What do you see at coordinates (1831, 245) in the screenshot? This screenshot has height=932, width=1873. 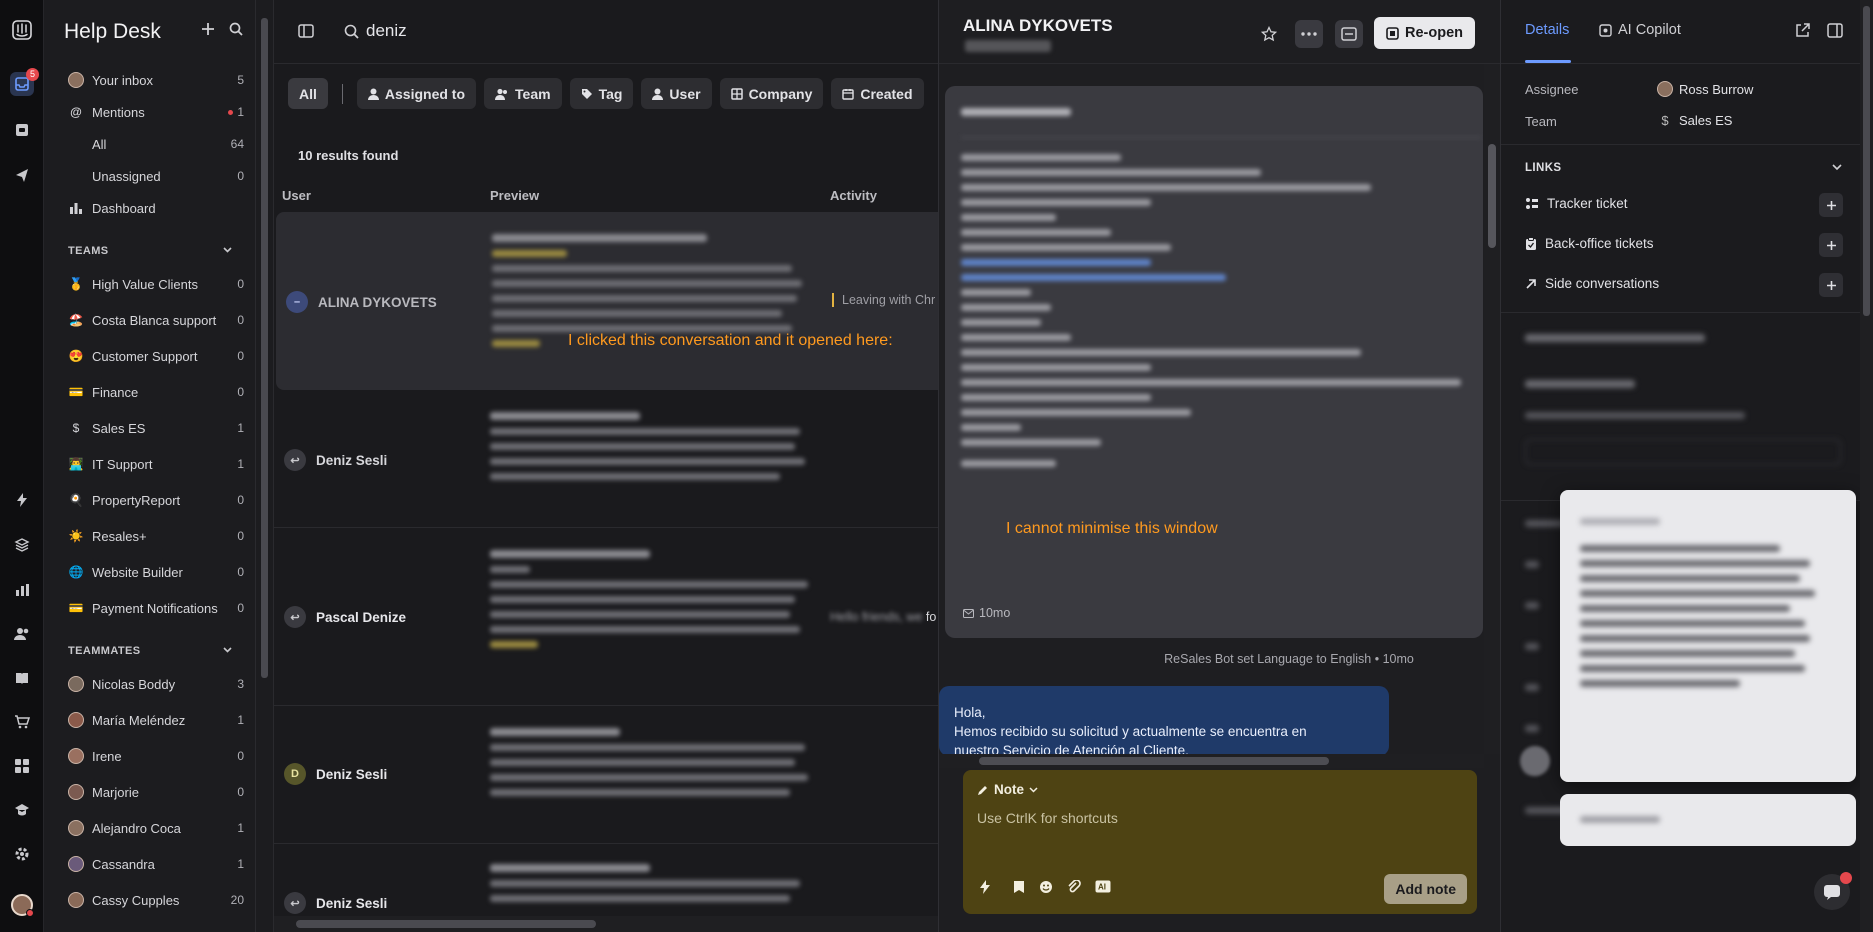 I see `add-back-office-ticket-button` at bounding box center [1831, 245].